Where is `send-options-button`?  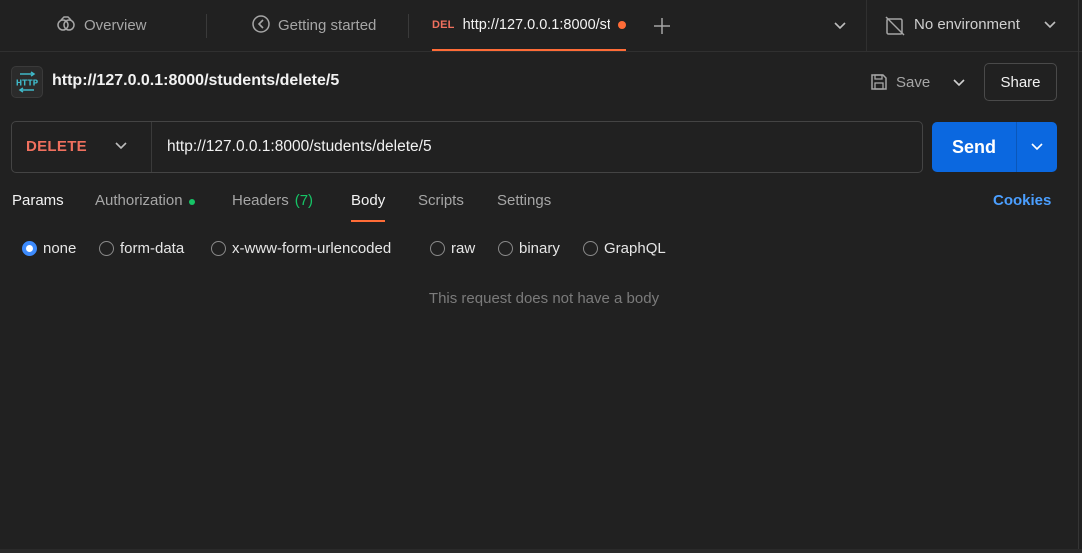
send-options-button is located at coordinates (1037, 147).